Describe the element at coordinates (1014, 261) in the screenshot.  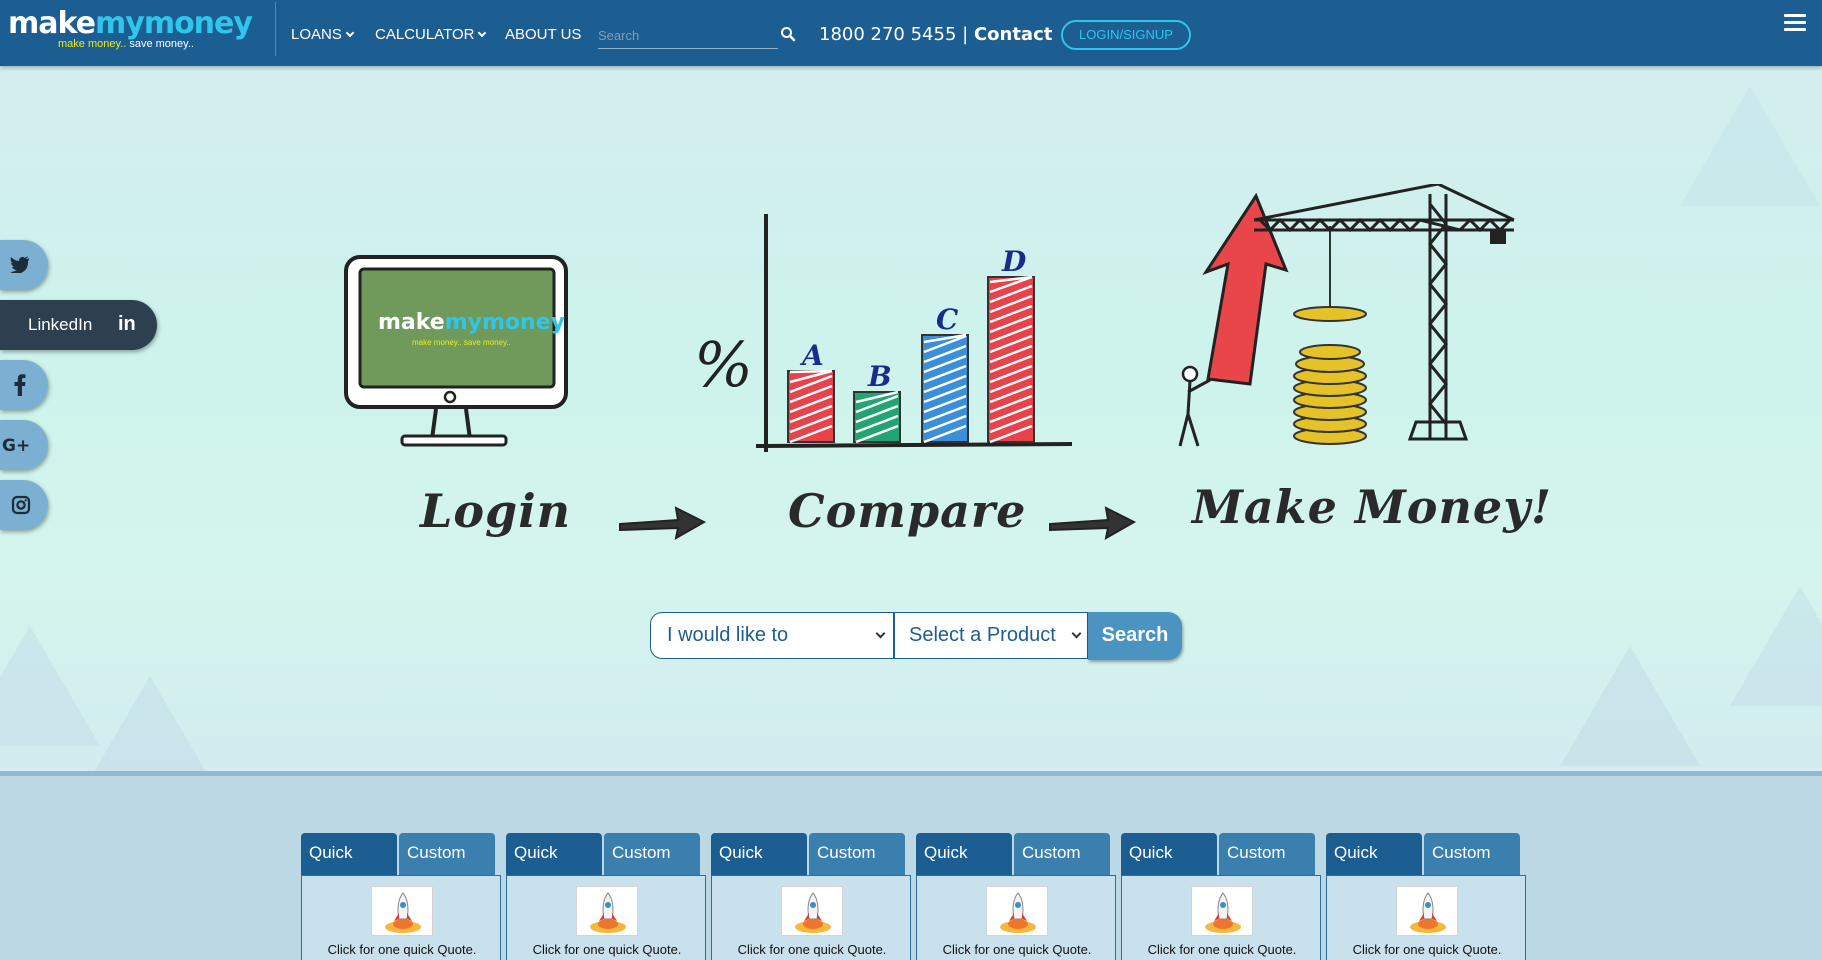
I see `bar-letter-d: D` at that location.